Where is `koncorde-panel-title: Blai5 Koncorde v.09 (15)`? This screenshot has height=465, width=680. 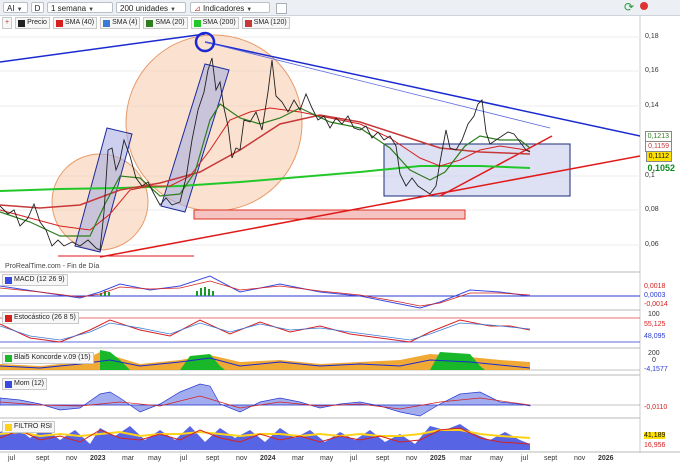
koncorde-panel-title: Blai5 Koncorde v.09 (15) is located at coordinates (48, 358).